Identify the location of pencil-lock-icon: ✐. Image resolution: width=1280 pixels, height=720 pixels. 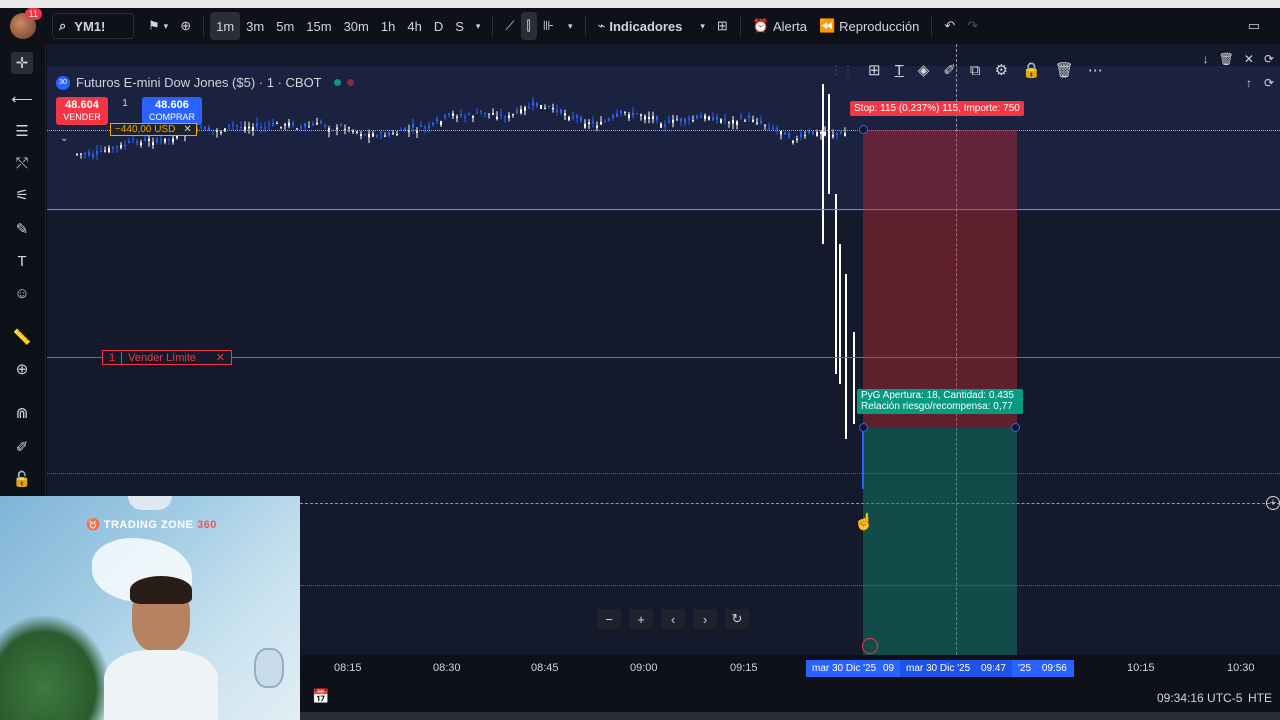
(22, 447).